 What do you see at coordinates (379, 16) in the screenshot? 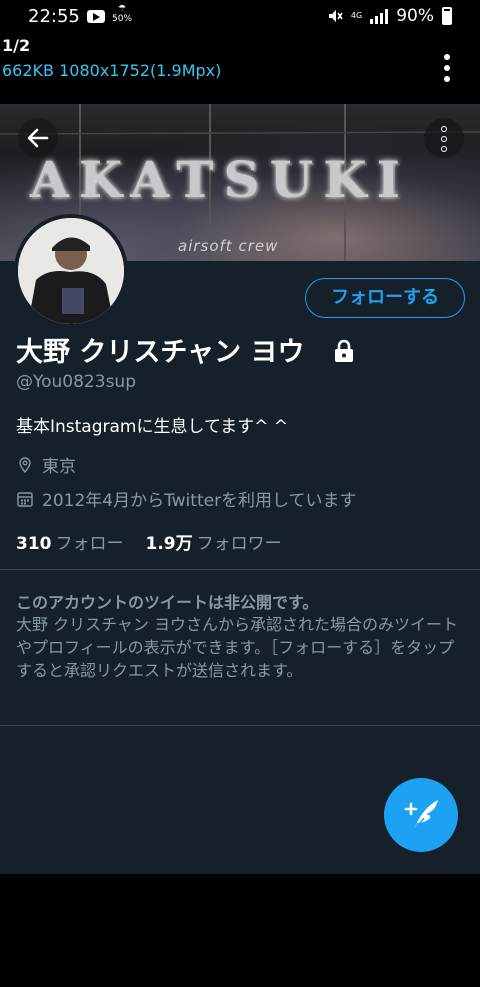
I see `signal-icon` at bounding box center [379, 16].